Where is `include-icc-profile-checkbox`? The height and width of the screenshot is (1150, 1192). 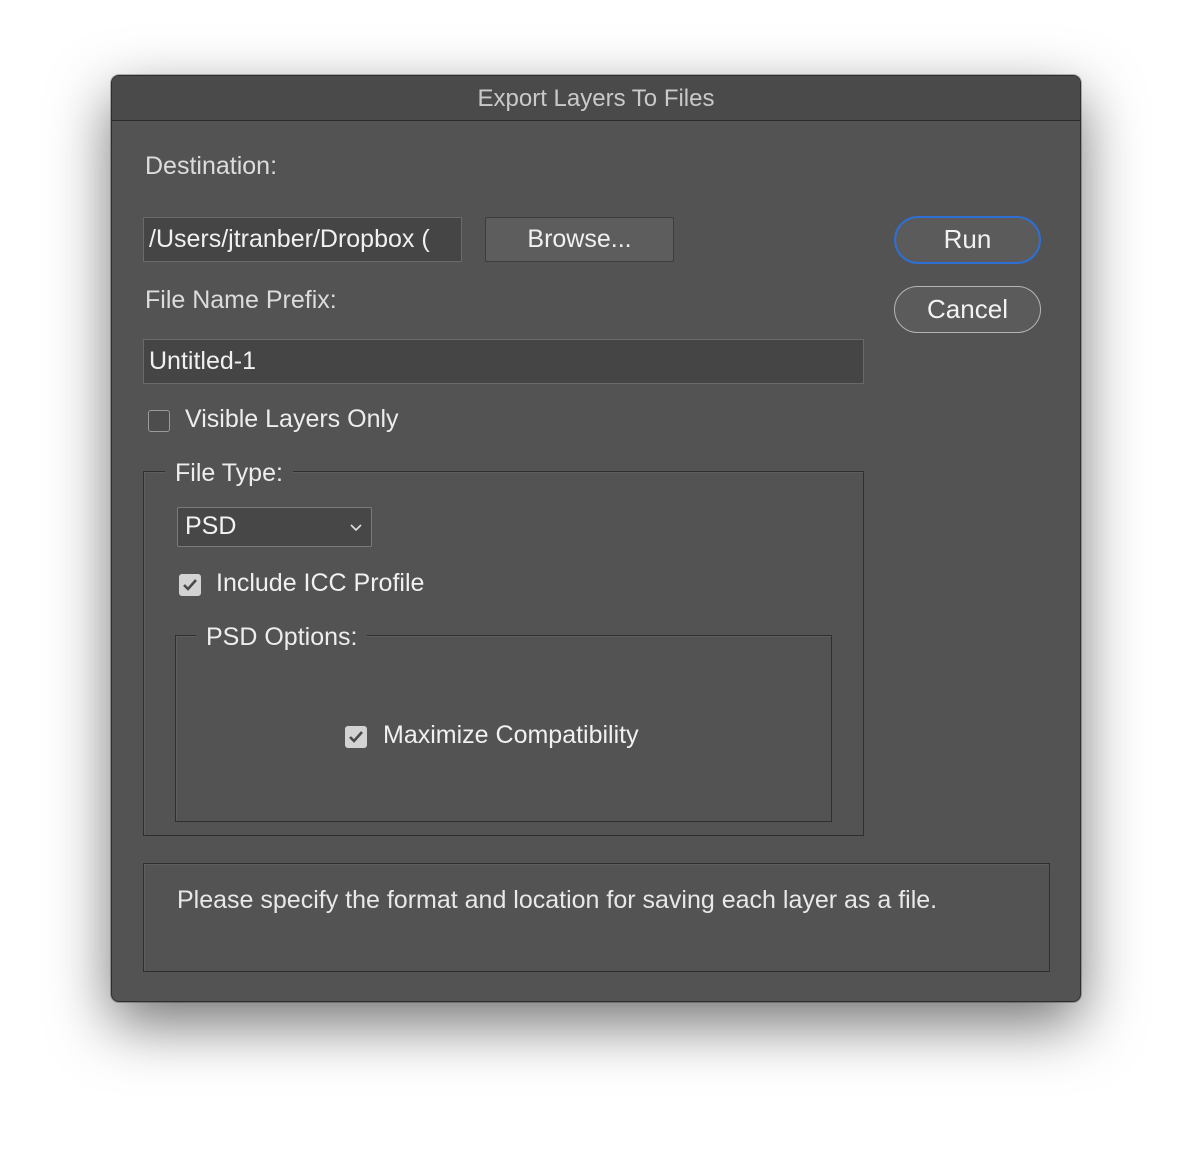
include-icc-profile-checkbox is located at coordinates (190, 585).